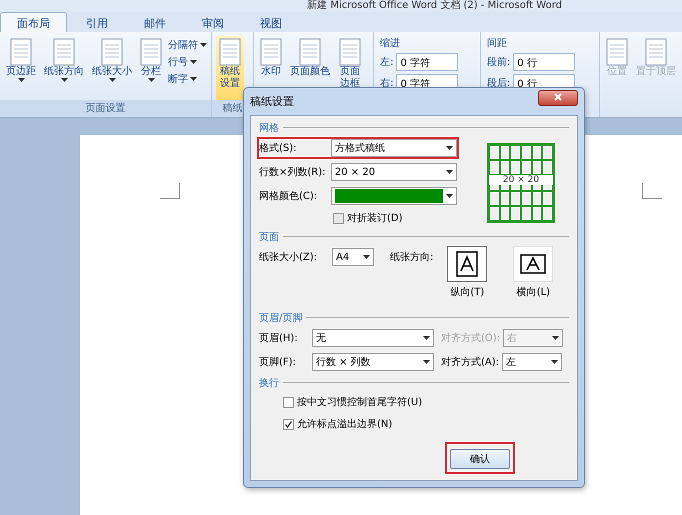 Image resolution: width=682 pixels, height=515 pixels. I want to click on orientation-button, so click(467, 264).